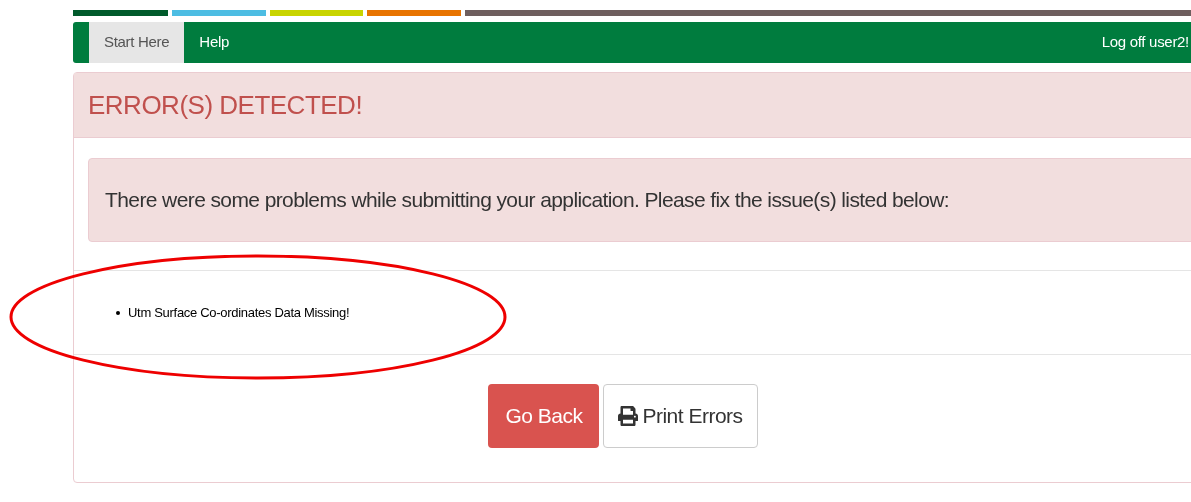 The width and height of the screenshot is (1191, 502). I want to click on nav-tab: Help, so click(214, 42).